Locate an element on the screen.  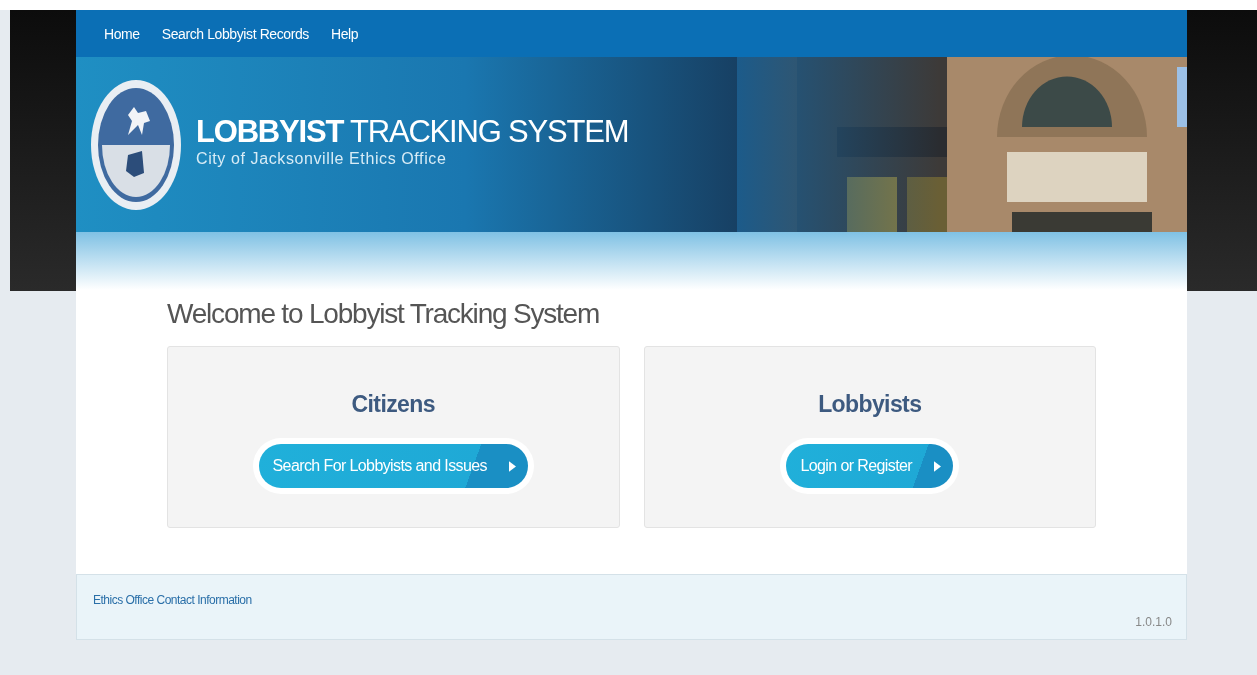
site-subtitle: City of Jacksonville Ethics Office is located at coordinates (322, 158).